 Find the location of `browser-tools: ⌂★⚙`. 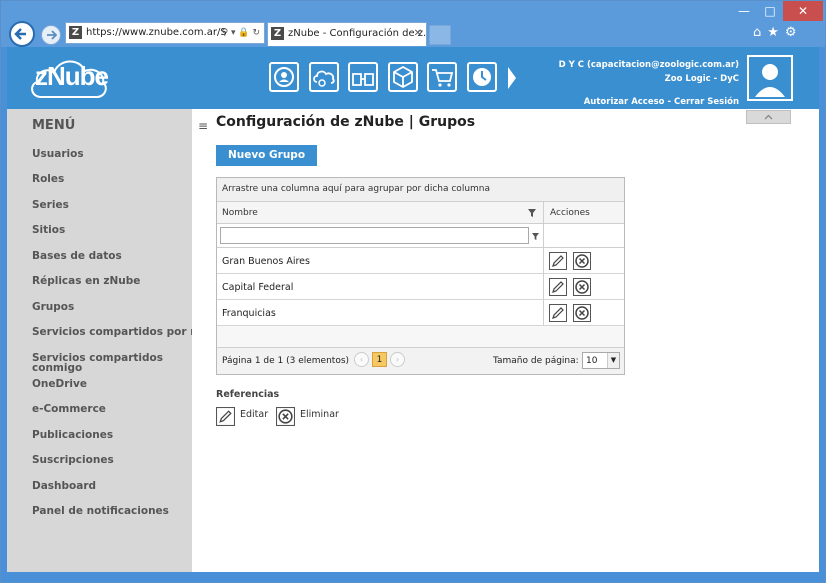

browser-tools: ⌂★⚙ is located at coordinates (778, 32).